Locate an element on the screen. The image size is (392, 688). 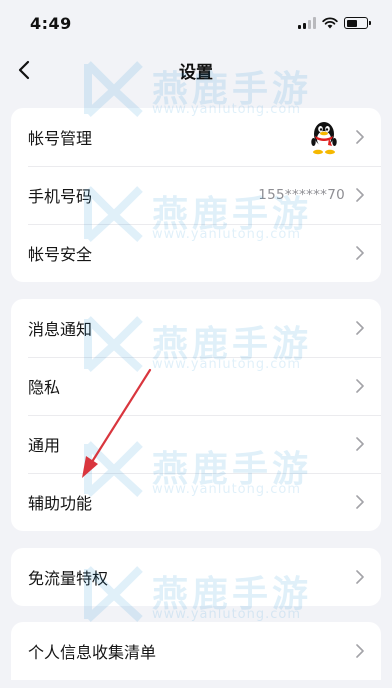
row-label: 辅助功能 is located at coordinates (60, 503).